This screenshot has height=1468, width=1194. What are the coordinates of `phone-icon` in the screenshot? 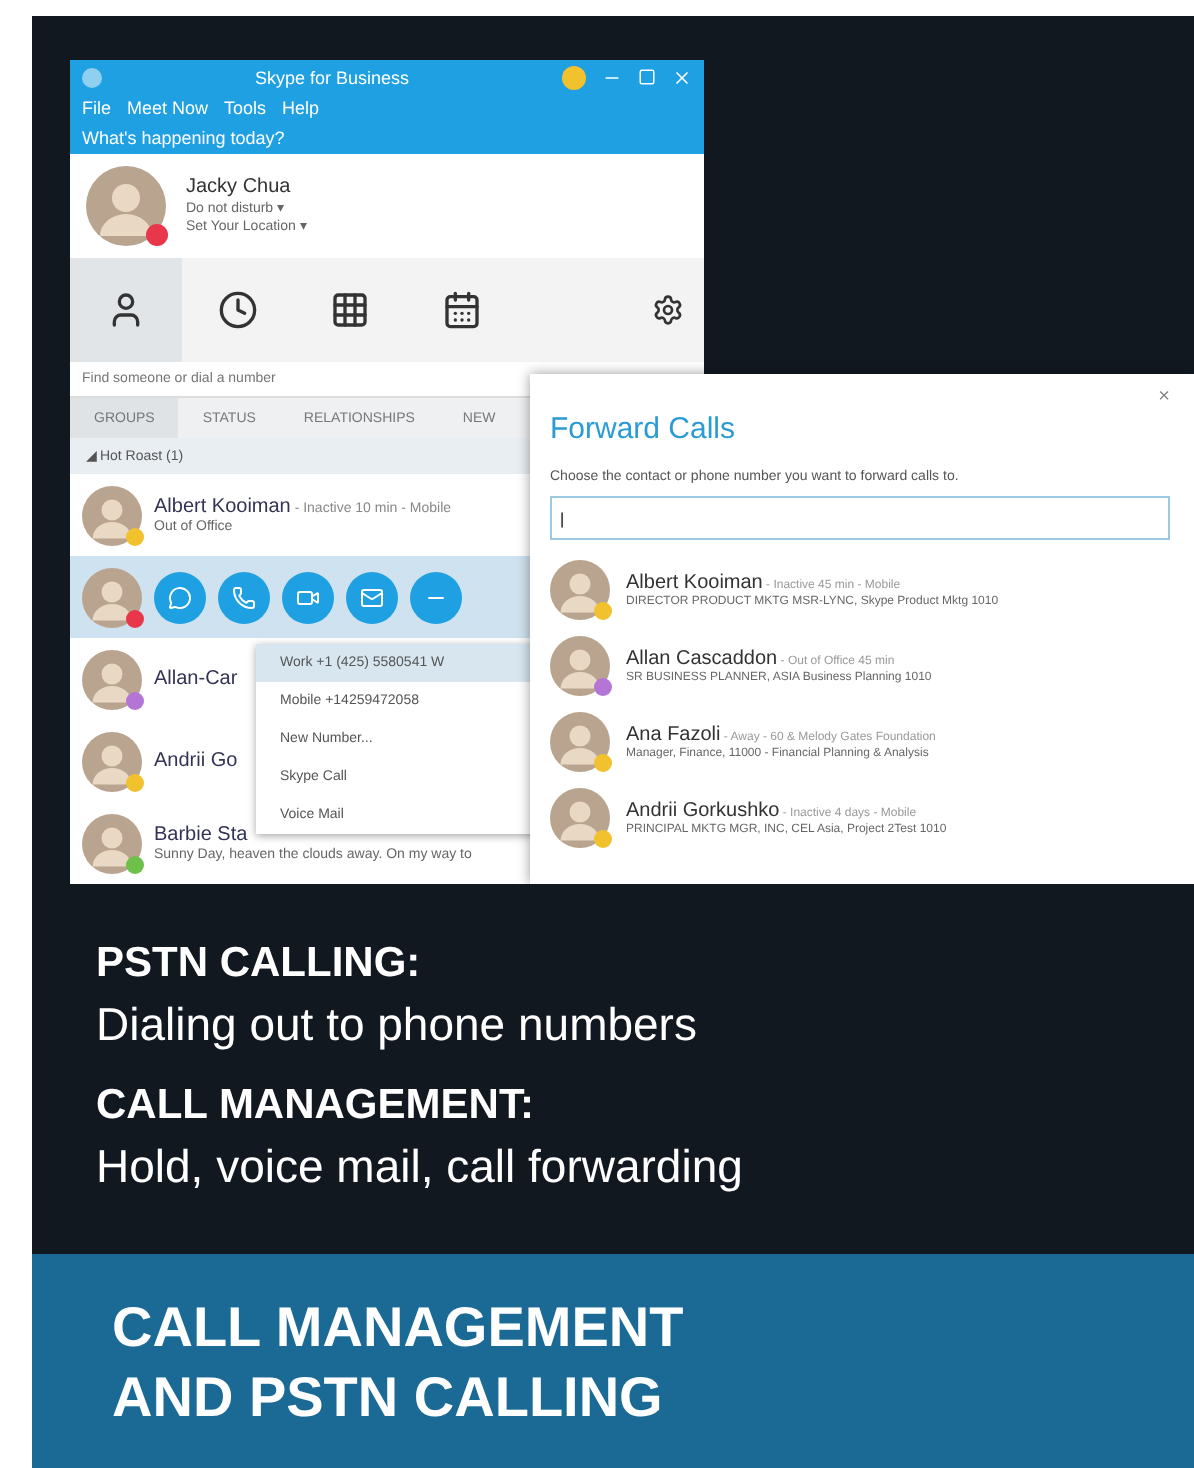 It's located at (244, 597).